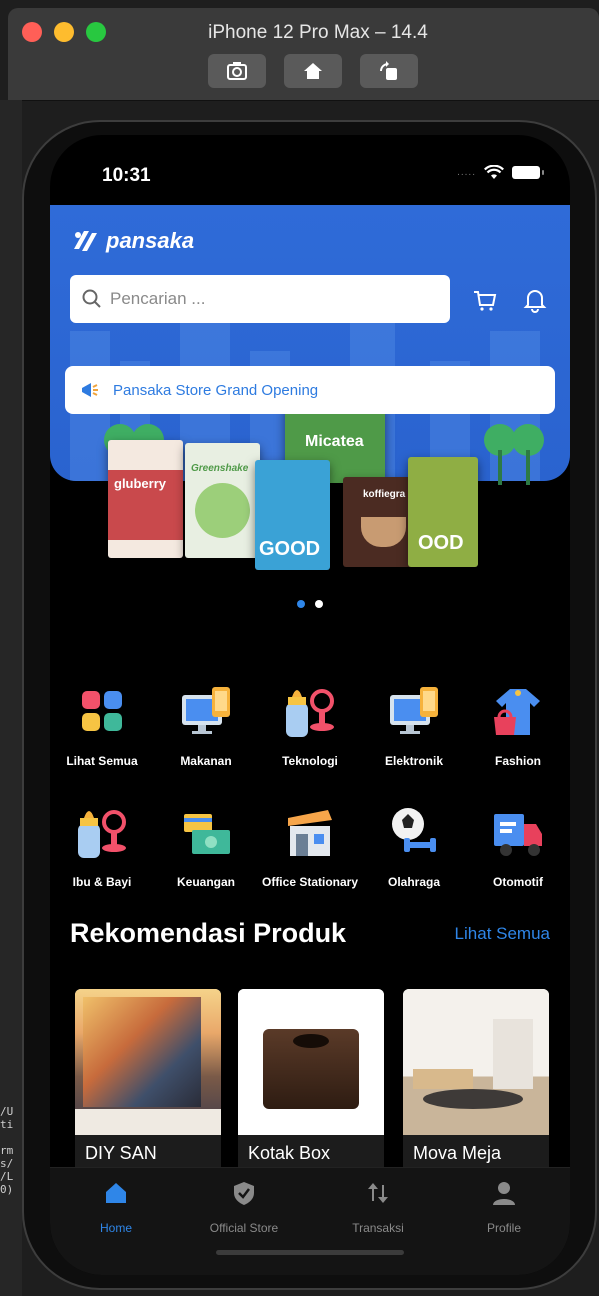 This screenshot has height=1296, width=599. I want to click on category-teknologi: Teknologi, so click(310, 726).